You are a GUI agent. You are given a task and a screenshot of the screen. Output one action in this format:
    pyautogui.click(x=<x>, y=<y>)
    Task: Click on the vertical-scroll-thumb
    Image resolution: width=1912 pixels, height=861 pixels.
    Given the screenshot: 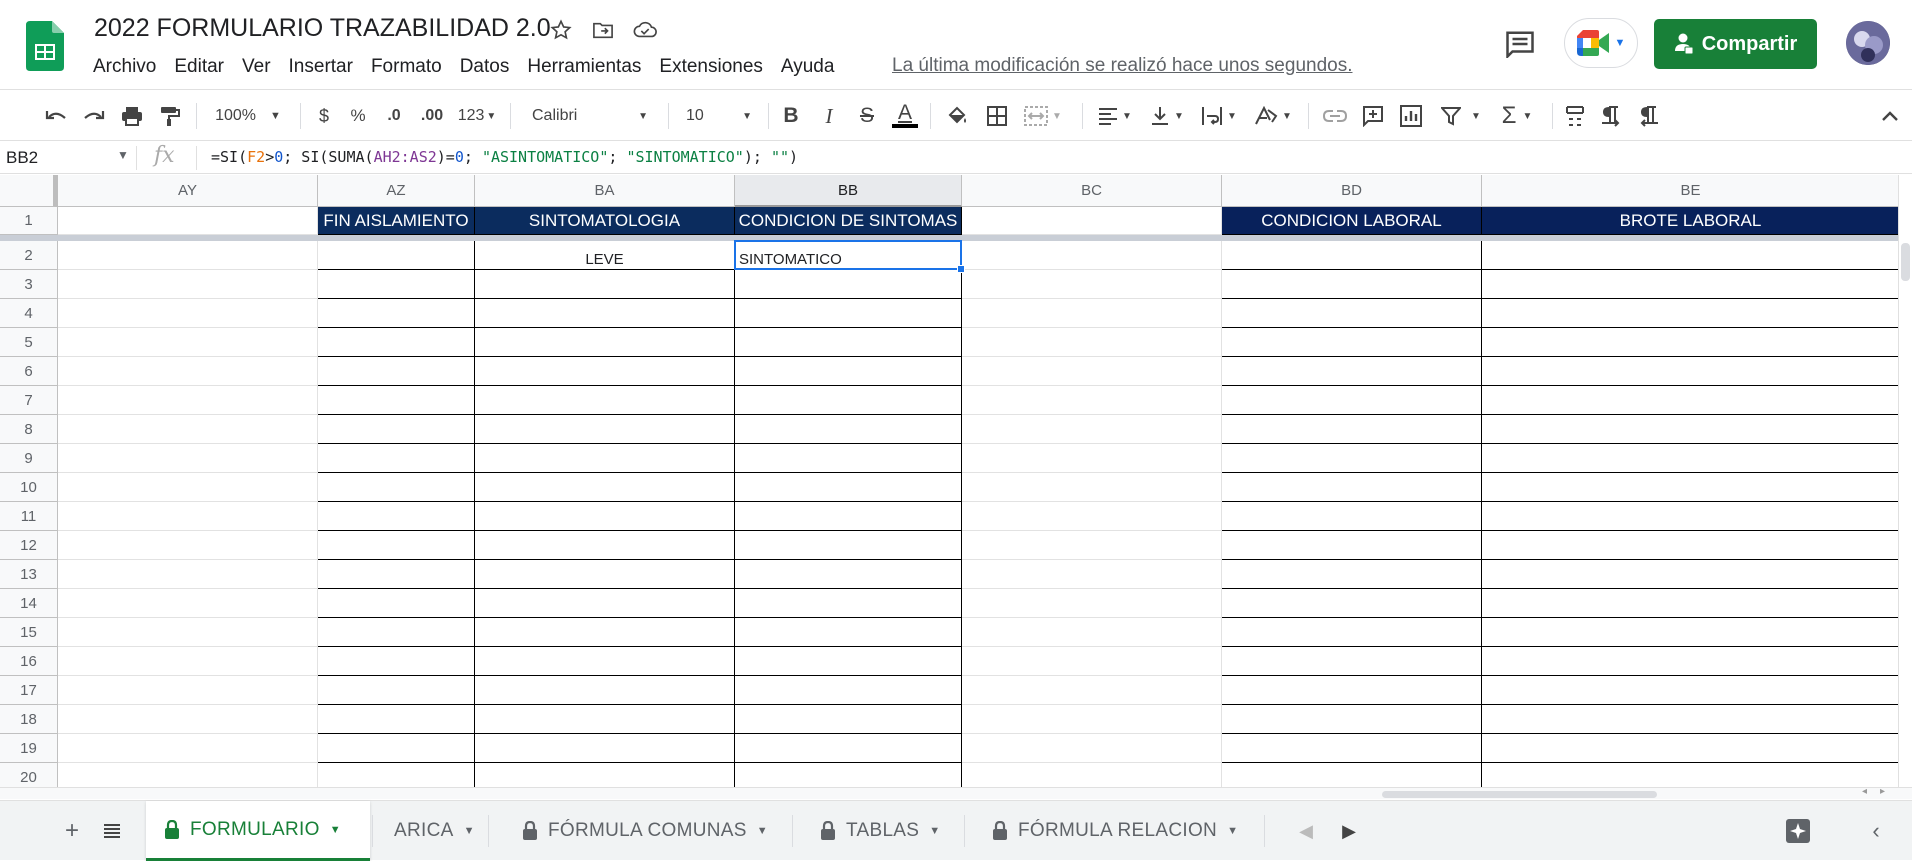 What is the action you would take?
    pyautogui.click(x=1905, y=262)
    